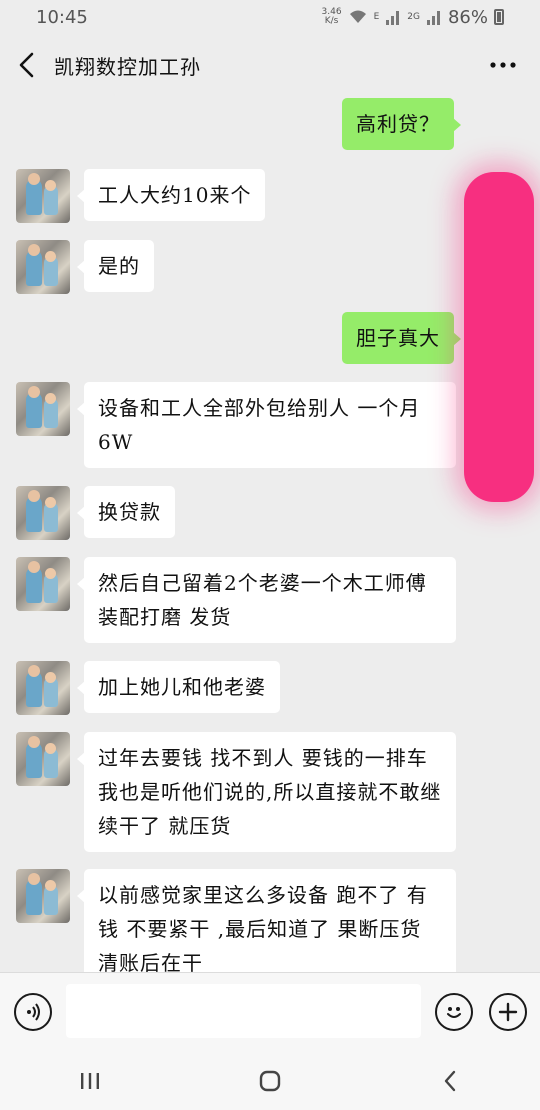 The width and height of the screenshot is (540, 1110). What do you see at coordinates (127, 66) in the screenshot?
I see `chat-title: 凯翔数控加工孙` at bounding box center [127, 66].